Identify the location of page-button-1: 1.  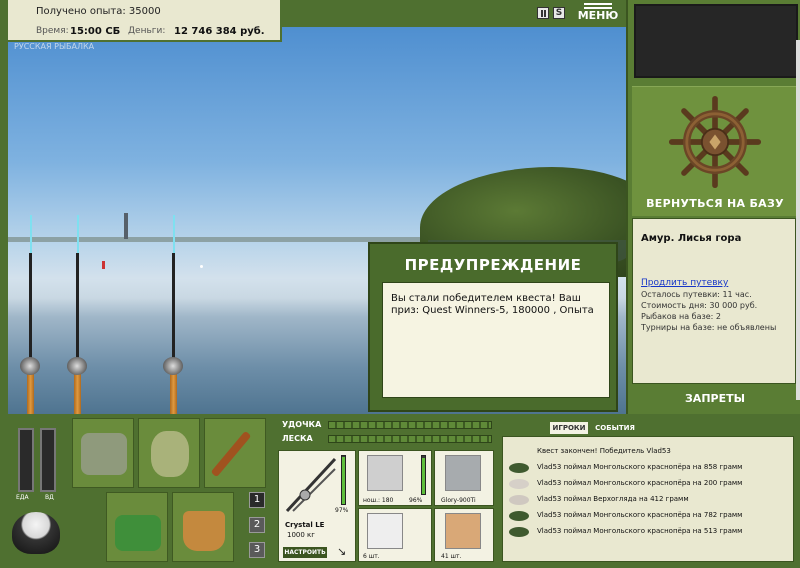
(257, 500).